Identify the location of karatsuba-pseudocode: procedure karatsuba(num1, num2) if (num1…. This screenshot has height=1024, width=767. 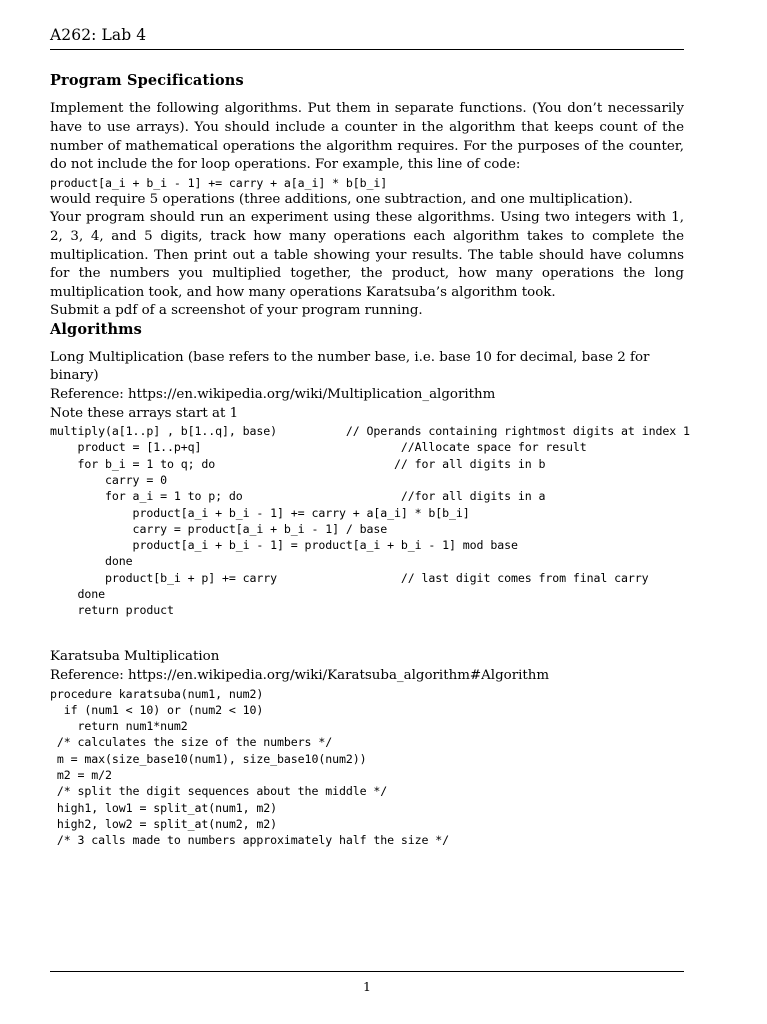
(250, 767).